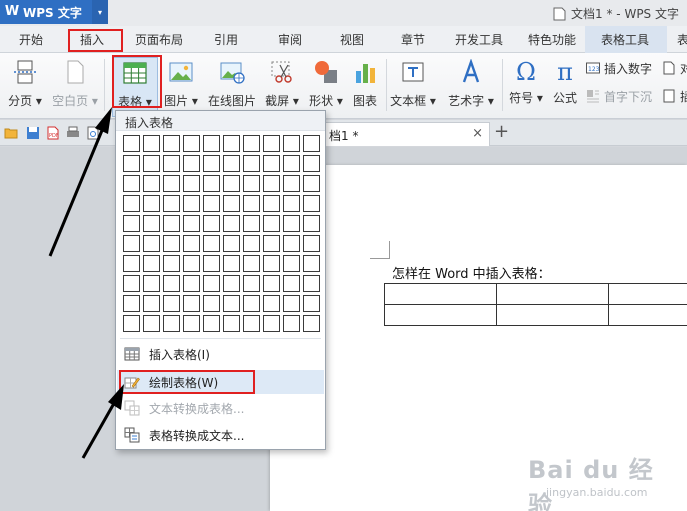 This screenshot has height=511, width=687. I want to click on close-icon: ×, so click(477, 133).